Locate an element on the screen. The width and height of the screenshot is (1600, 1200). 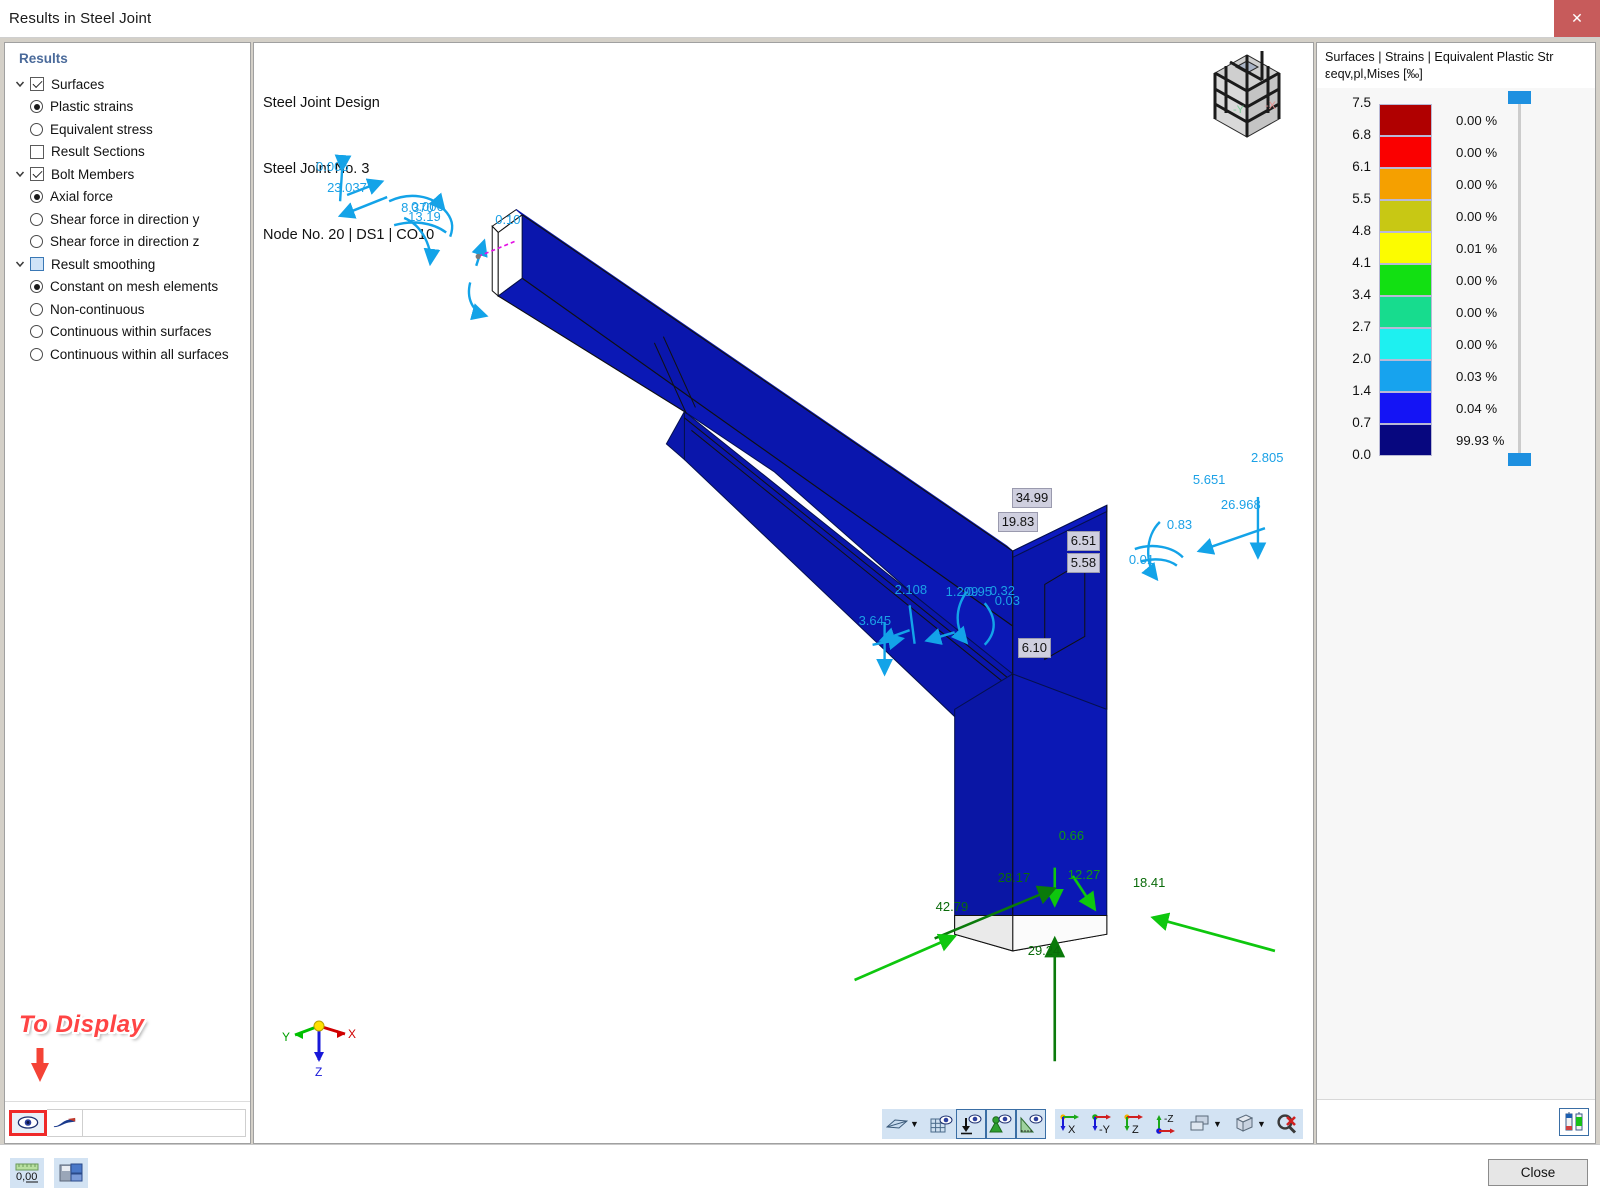
view-in-minus-z-button: -Z is located at coordinates (1168, 1124).